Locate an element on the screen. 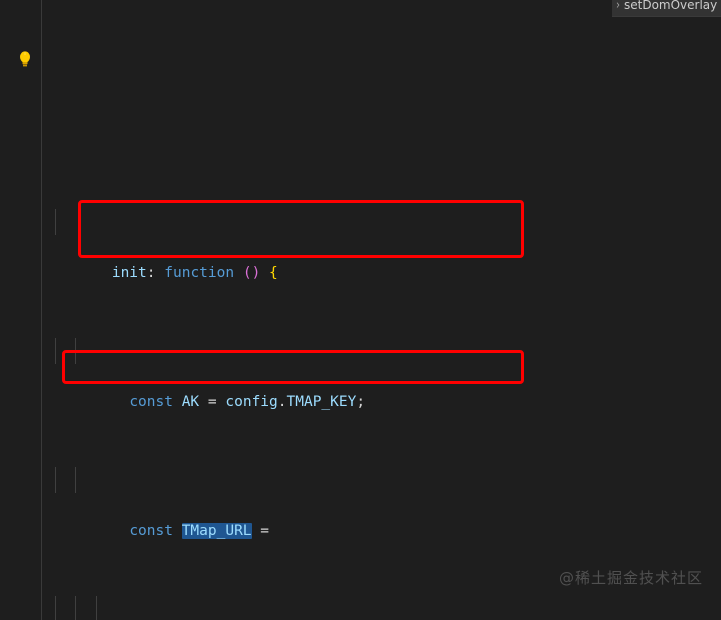 The height and width of the screenshot is (620, 721). code-line: const AK = config.TMAP_KEY; is located at coordinates (360, 374).